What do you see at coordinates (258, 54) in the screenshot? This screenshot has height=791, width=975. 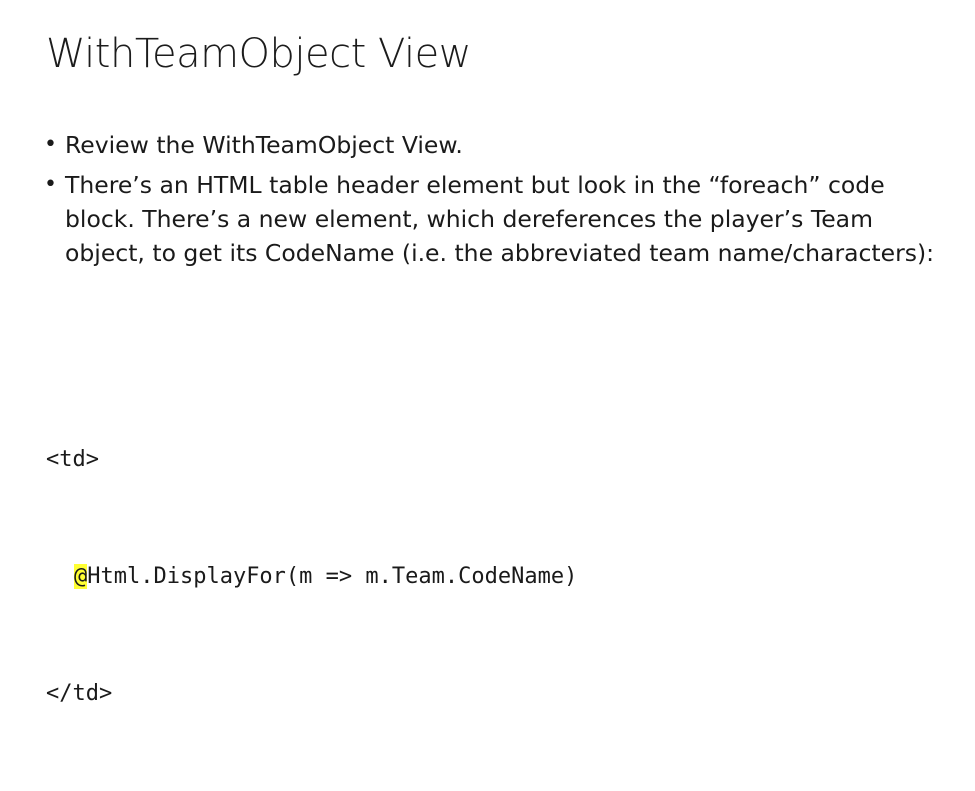 I see `slide-title: WithTeamObject View` at bounding box center [258, 54].